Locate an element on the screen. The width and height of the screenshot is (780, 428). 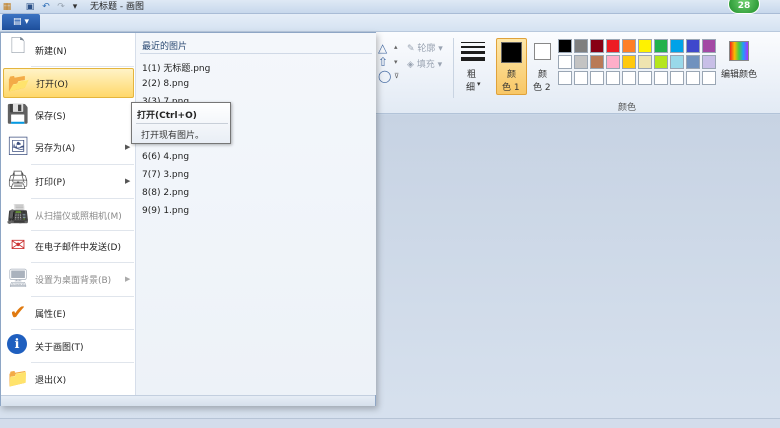
edit-colors-button: 编辑颜色 is located at coordinates (739, 73).